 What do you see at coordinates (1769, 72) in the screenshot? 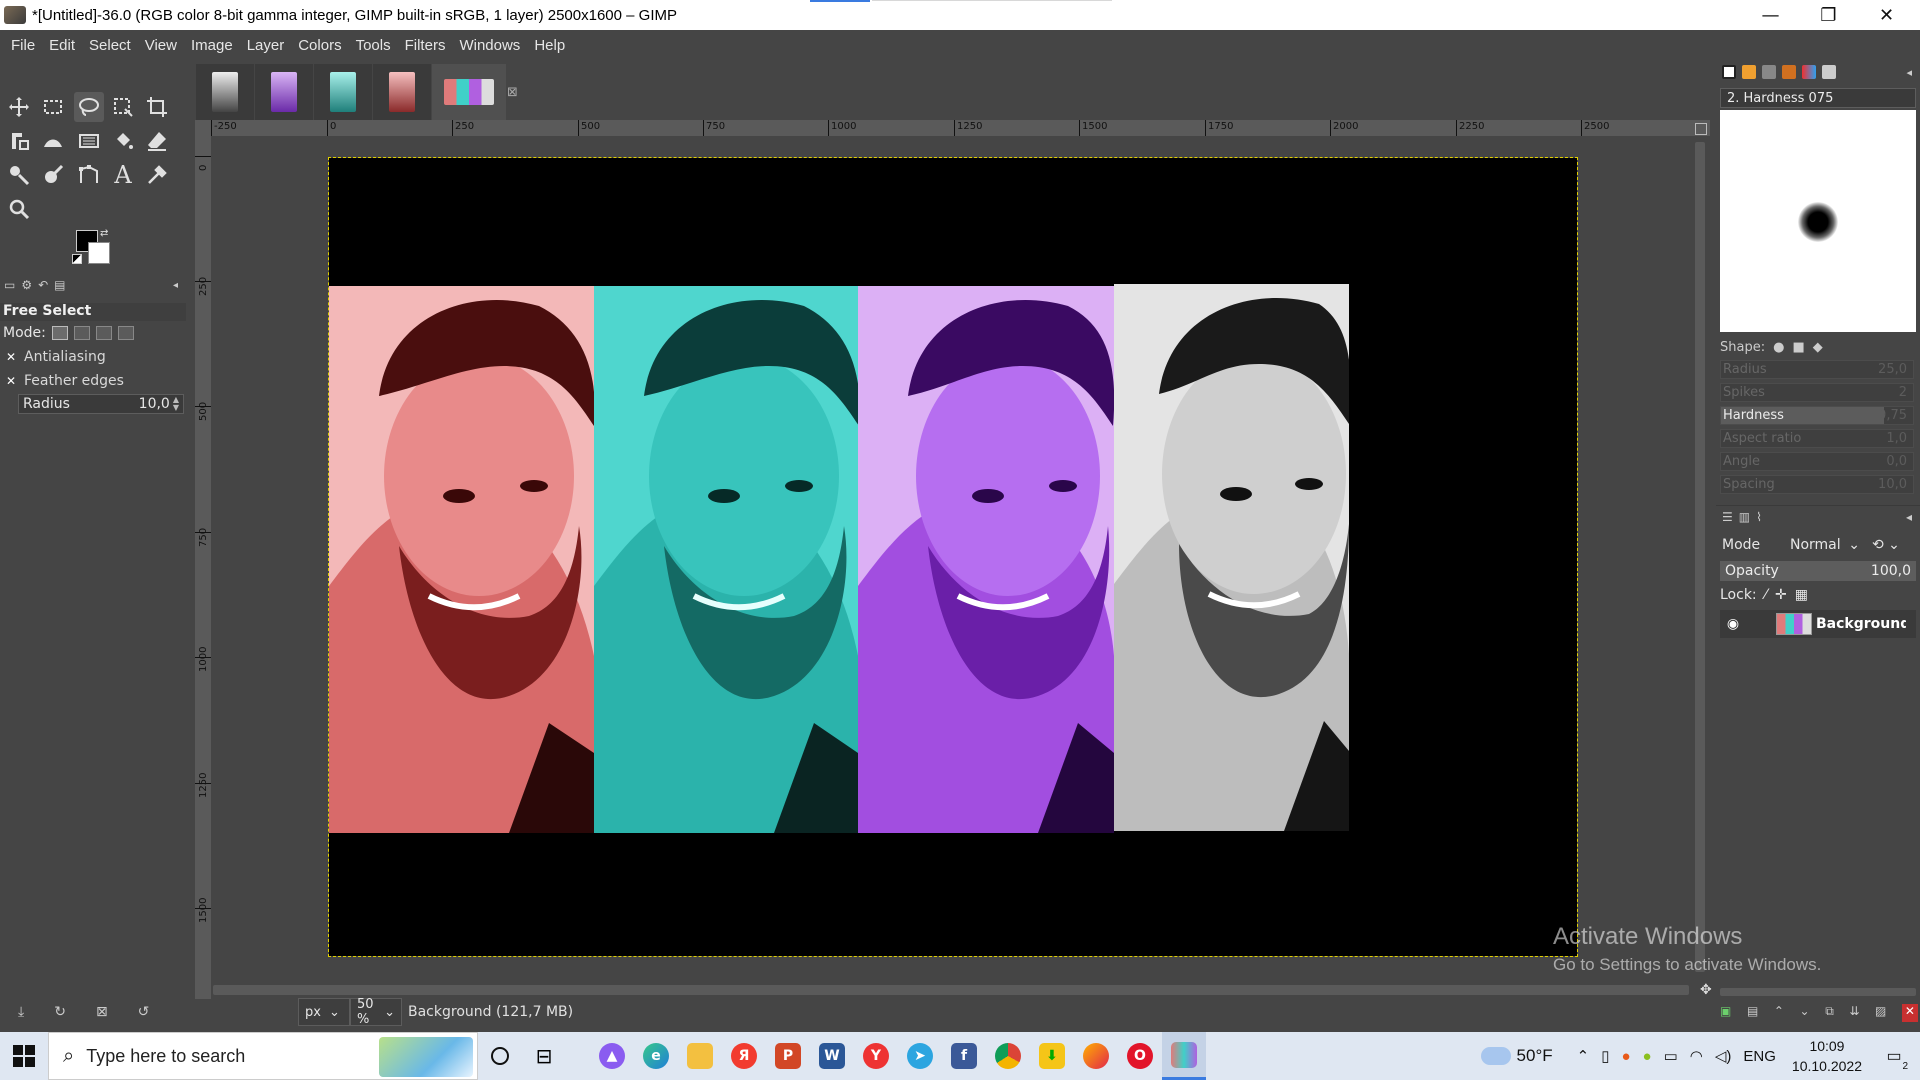
I see `fonts-tab-icon` at bounding box center [1769, 72].